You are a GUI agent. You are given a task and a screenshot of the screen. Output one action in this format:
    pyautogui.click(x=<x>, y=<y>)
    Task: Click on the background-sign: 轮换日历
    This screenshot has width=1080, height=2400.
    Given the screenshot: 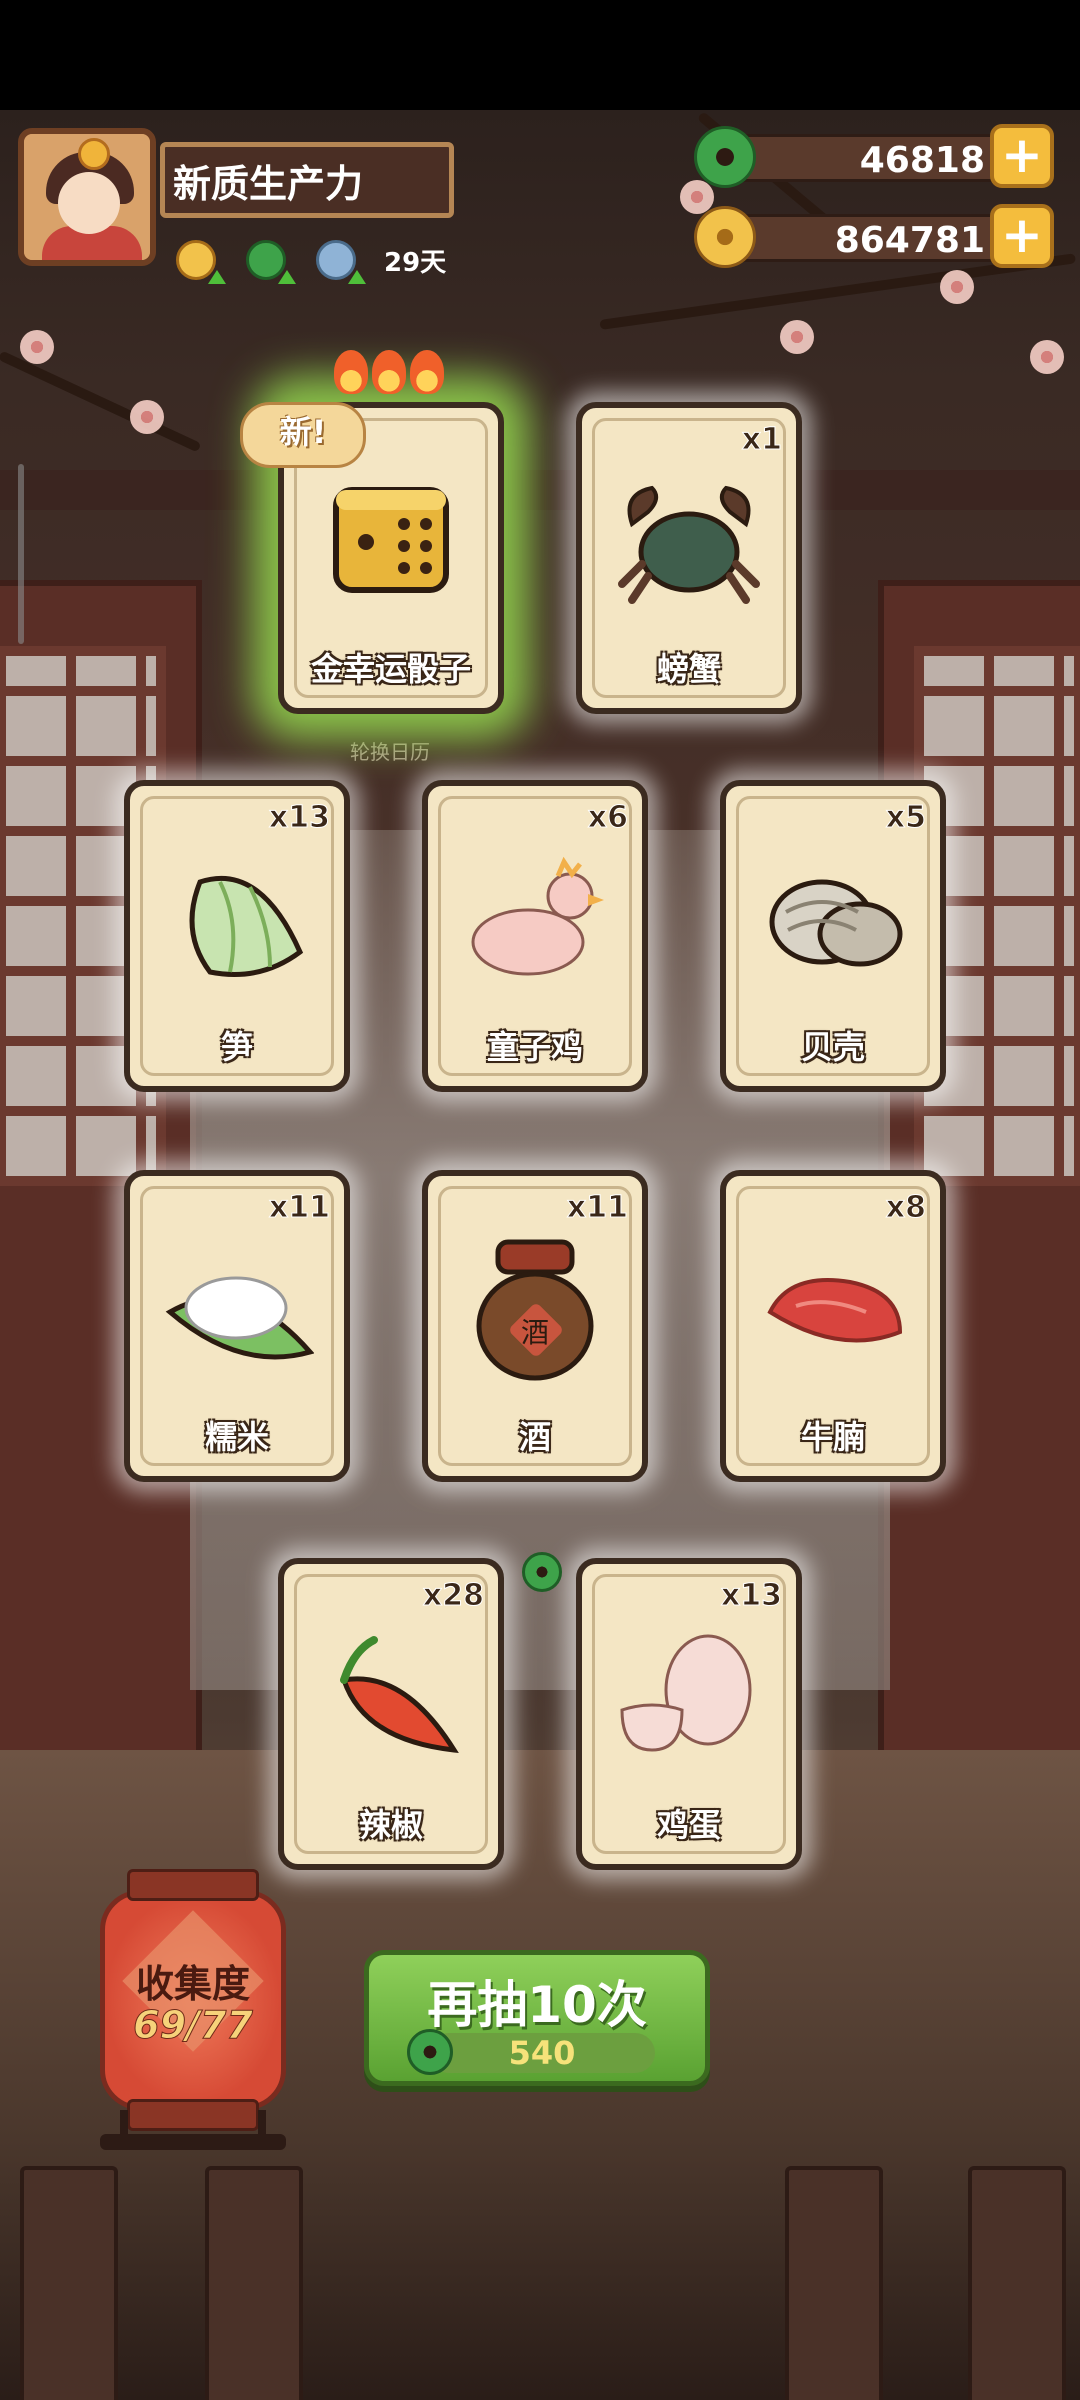 What is the action you would take?
    pyautogui.click(x=390, y=752)
    